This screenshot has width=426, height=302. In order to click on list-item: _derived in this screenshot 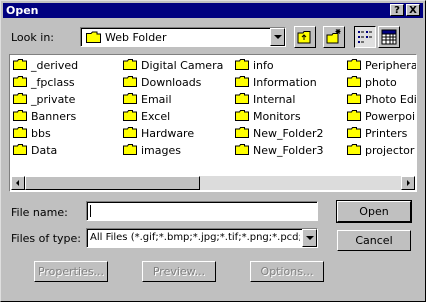, I will do `click(45, 66)`.